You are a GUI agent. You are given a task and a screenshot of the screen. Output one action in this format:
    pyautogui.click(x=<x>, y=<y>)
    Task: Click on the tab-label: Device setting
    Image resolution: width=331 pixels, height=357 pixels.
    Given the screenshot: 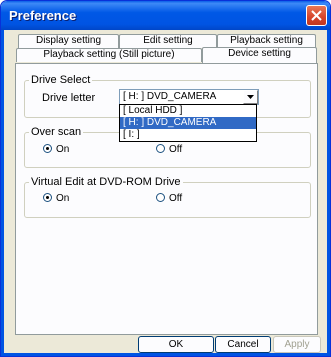 What is the action you would take?
    pyautogui.click(x=259, y=53)
    